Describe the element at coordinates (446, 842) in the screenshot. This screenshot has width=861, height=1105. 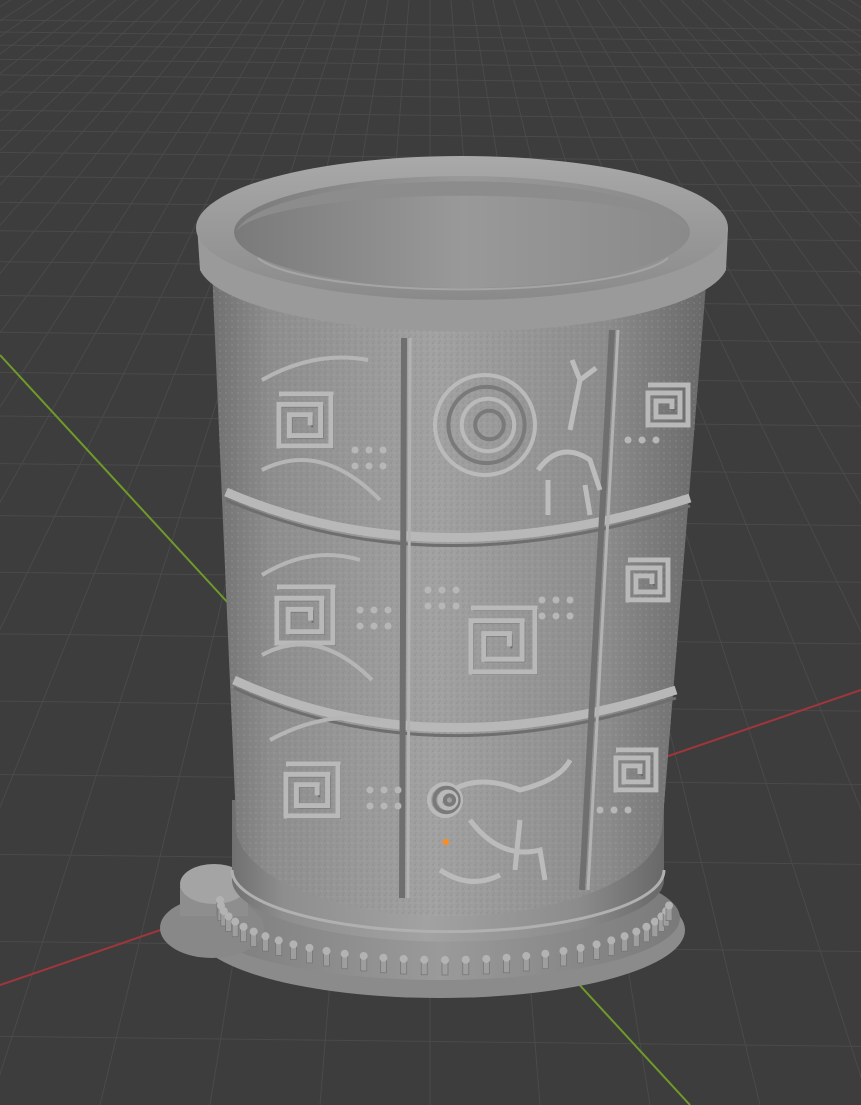
I see `origin-marker` at that location.